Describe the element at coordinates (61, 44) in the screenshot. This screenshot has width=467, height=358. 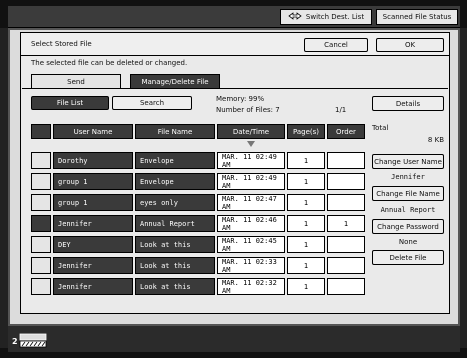
I see `dialog-title: Select Stored File` at that location.